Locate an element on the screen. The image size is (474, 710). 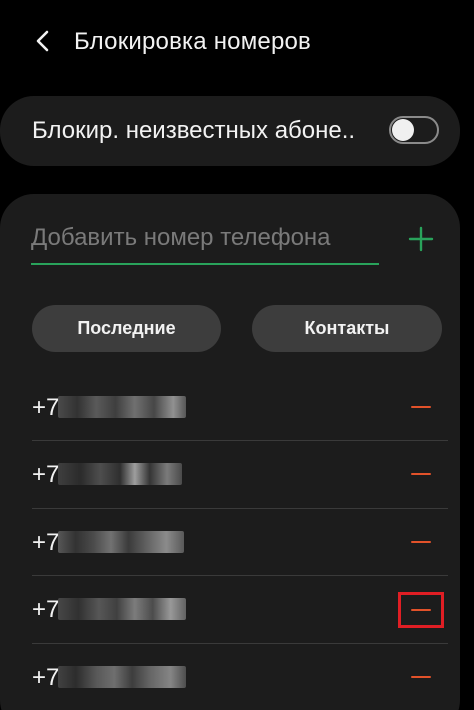
back-button is located at coordinates (43, 41).